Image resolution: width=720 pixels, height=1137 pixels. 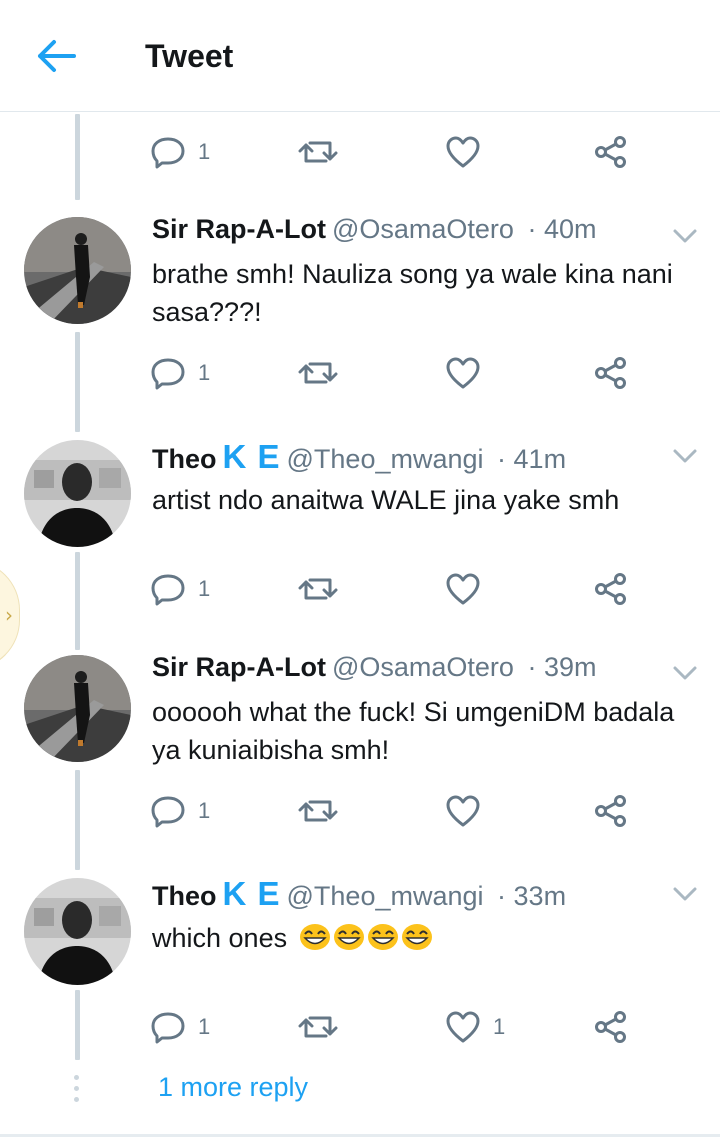 What do you see at coordinates (562, 667) in the screenshot?
I see `timestamp: · 39m` at bounding box center [562, 667].